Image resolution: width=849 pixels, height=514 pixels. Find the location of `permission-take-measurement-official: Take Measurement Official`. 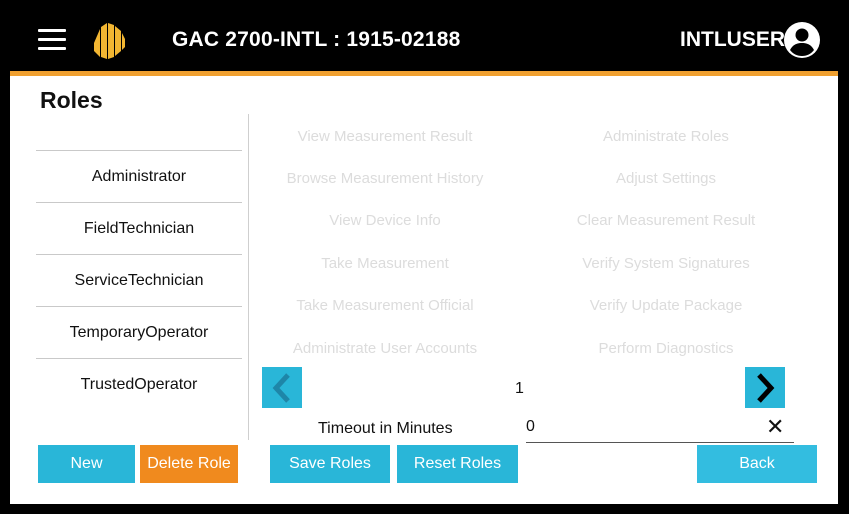

permission-take-measurement-official: Take Measurement Official is located at coordinates (385, 305).